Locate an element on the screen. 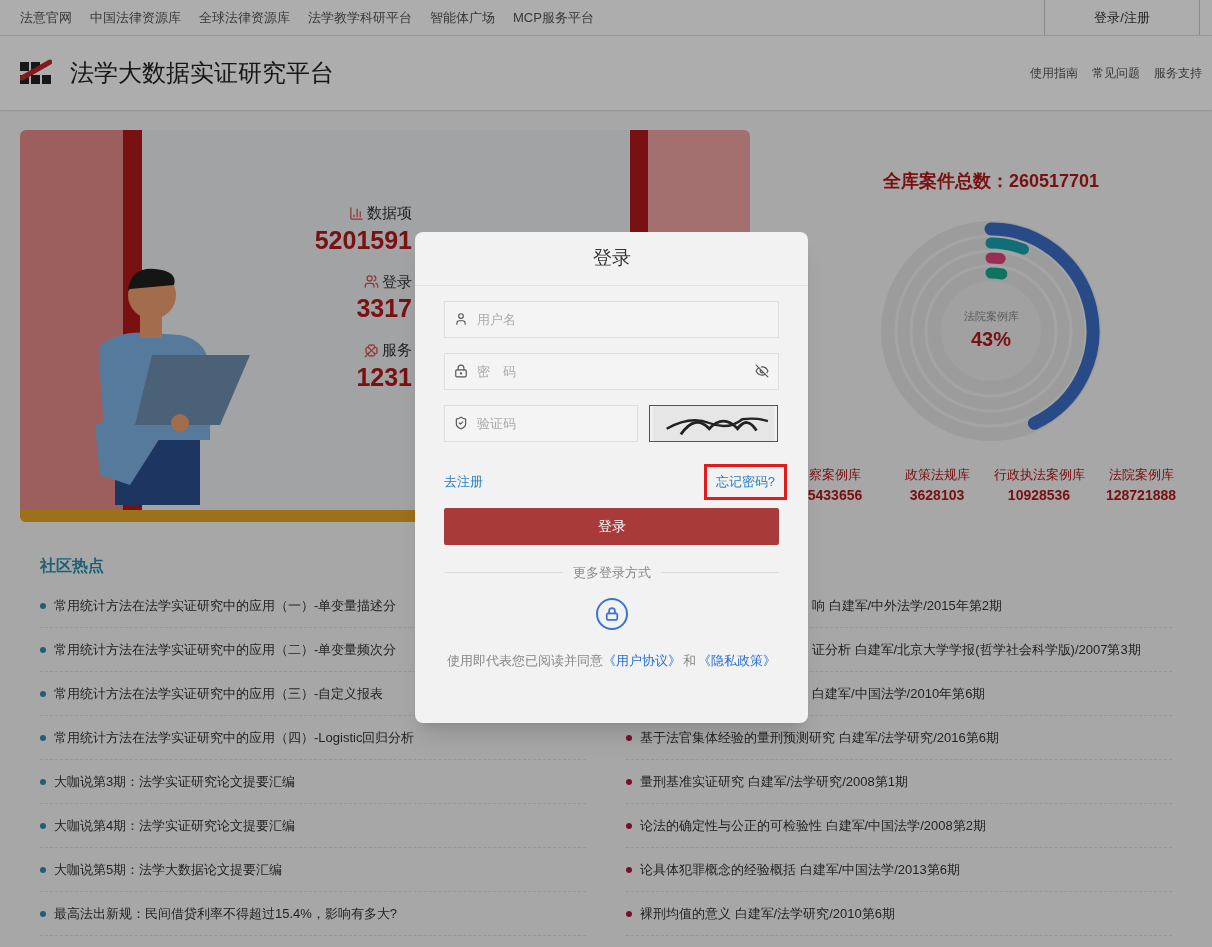 This screenshot has width=1212, height=947. more-login-methods-label: 更多登录方式 is located at coordinates (611, 572).